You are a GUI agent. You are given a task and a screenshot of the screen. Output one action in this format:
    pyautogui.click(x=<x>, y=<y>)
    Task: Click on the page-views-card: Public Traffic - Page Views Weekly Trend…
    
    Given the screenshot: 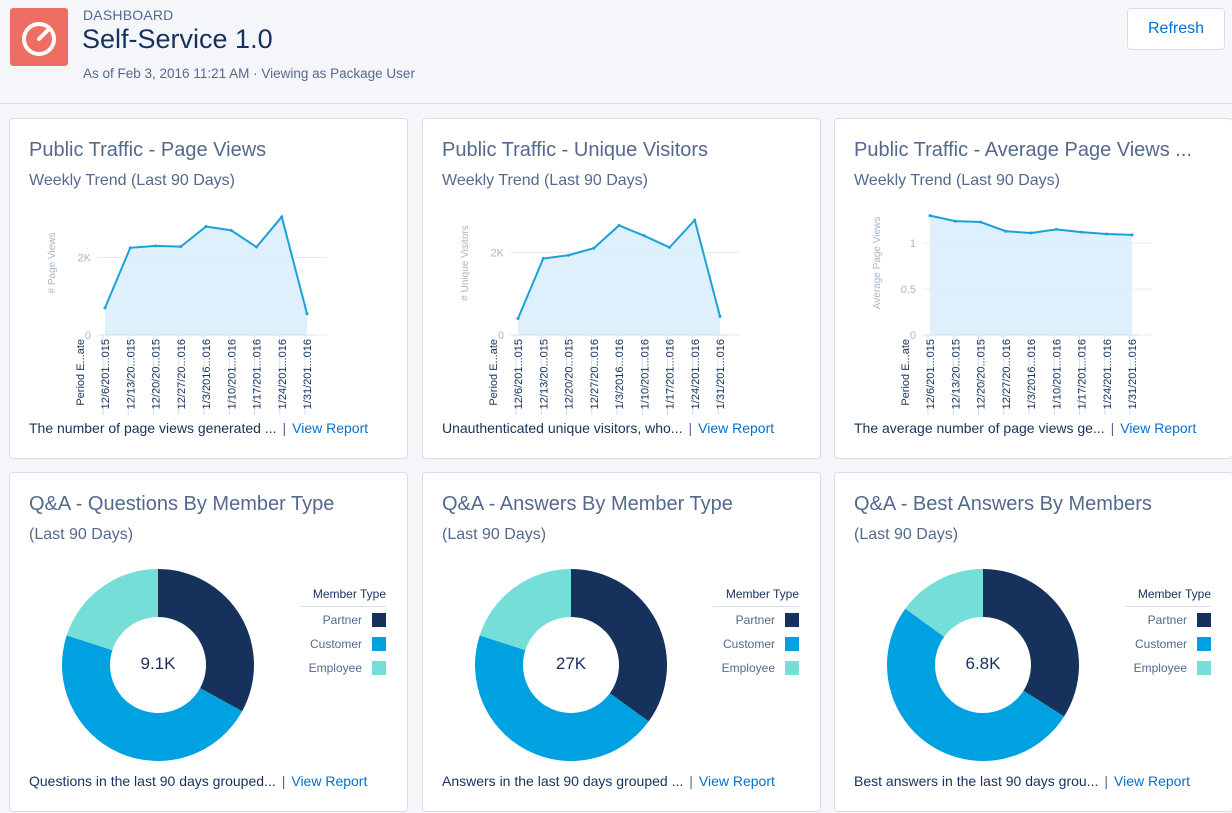 What is the action you would take?
    pyautogui.click(x=208, y=288)
    